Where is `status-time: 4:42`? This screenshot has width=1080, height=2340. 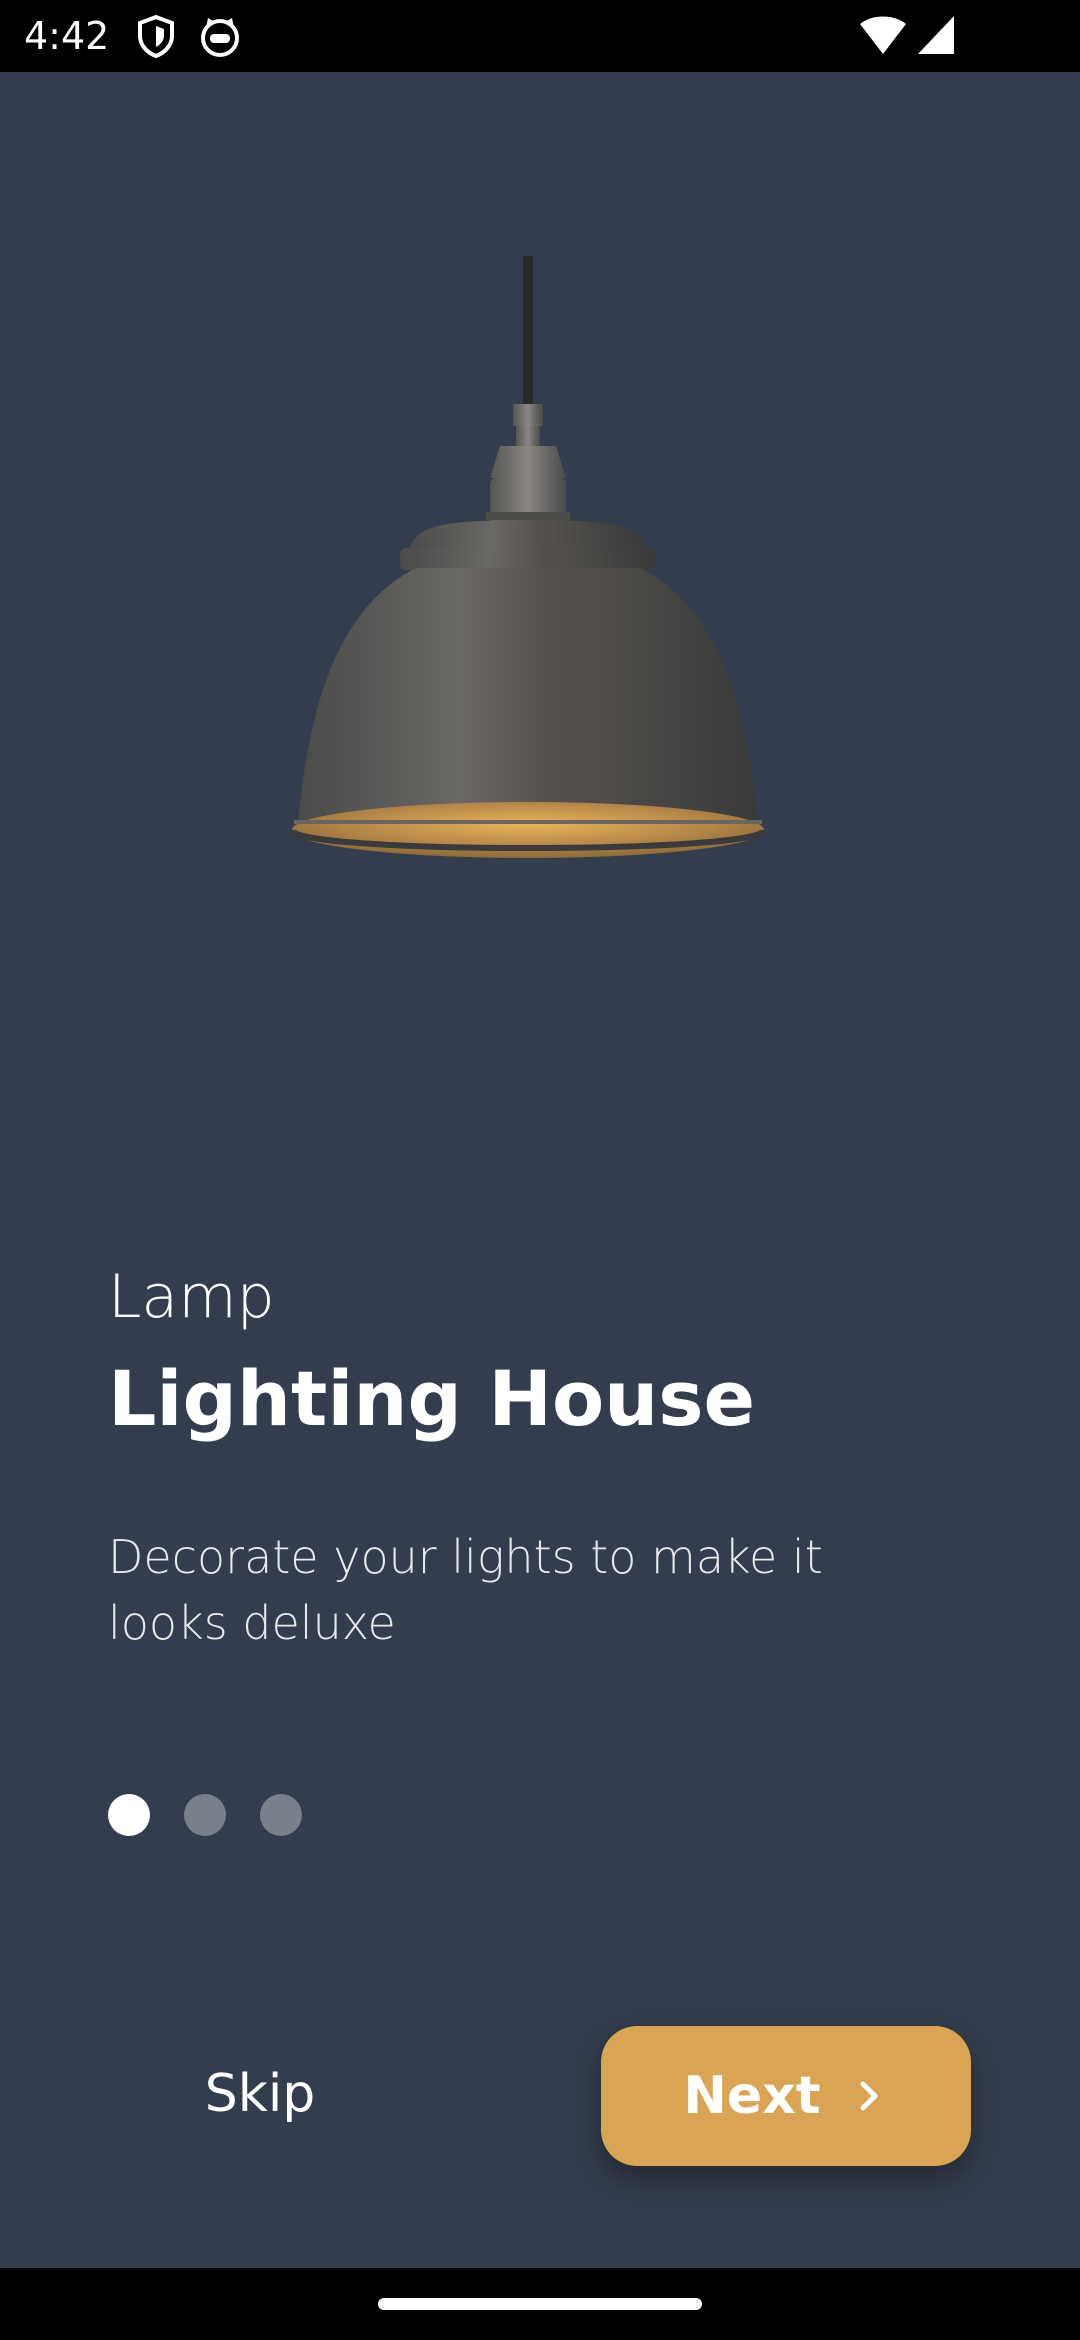
status-time: 4:42 is located at coordinates (67, 36).